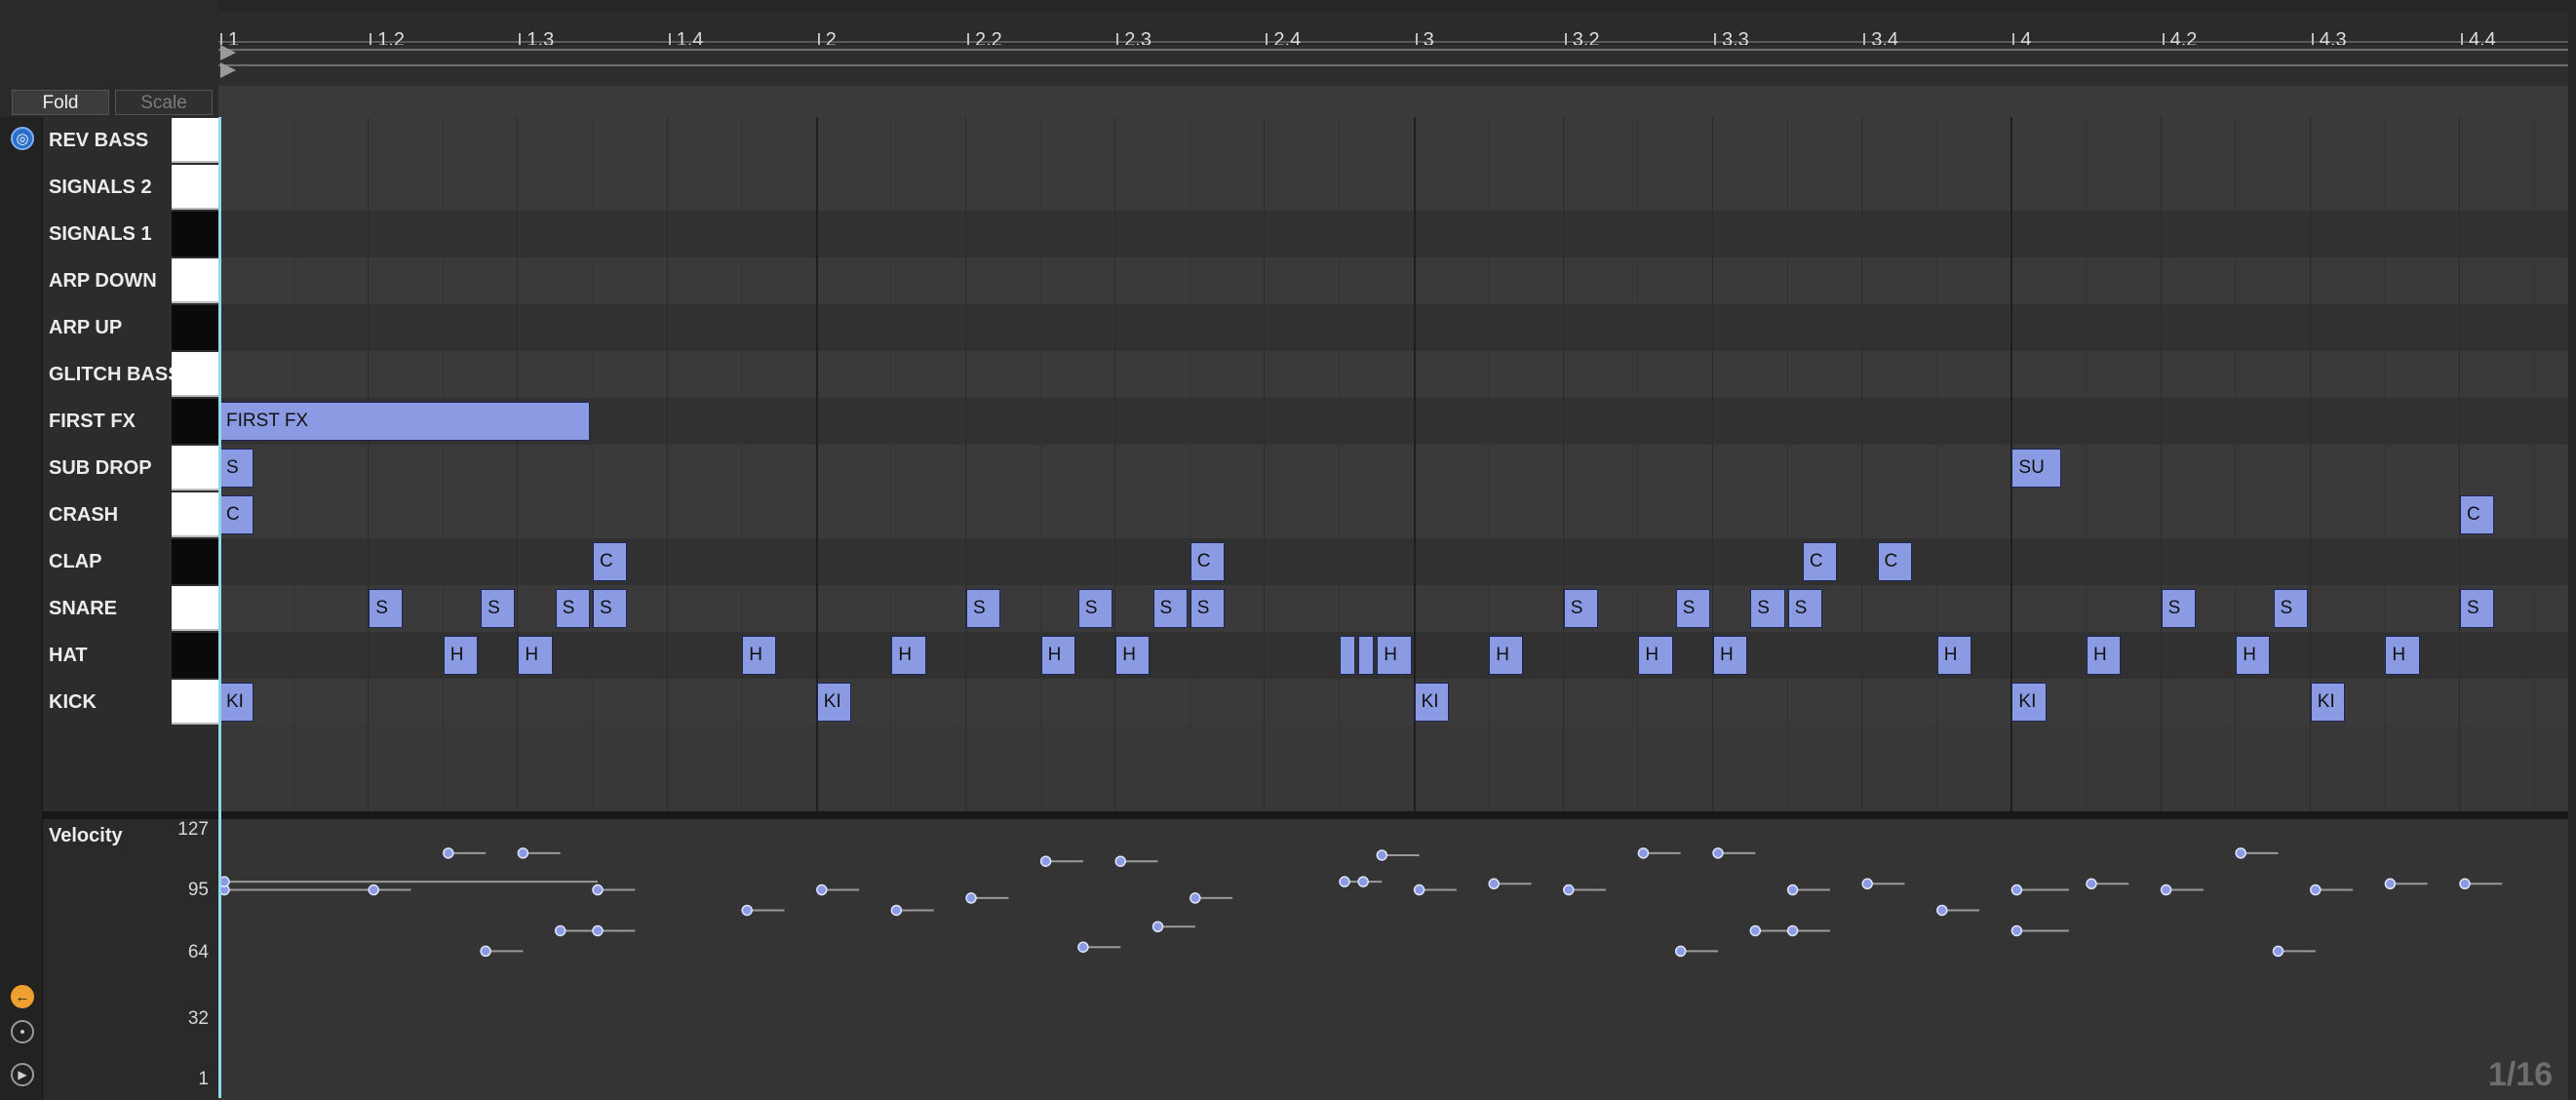  Describe the element at coordinates (404, 421) in the screenshot. I see `midi-note: FIRST FX` at that location.